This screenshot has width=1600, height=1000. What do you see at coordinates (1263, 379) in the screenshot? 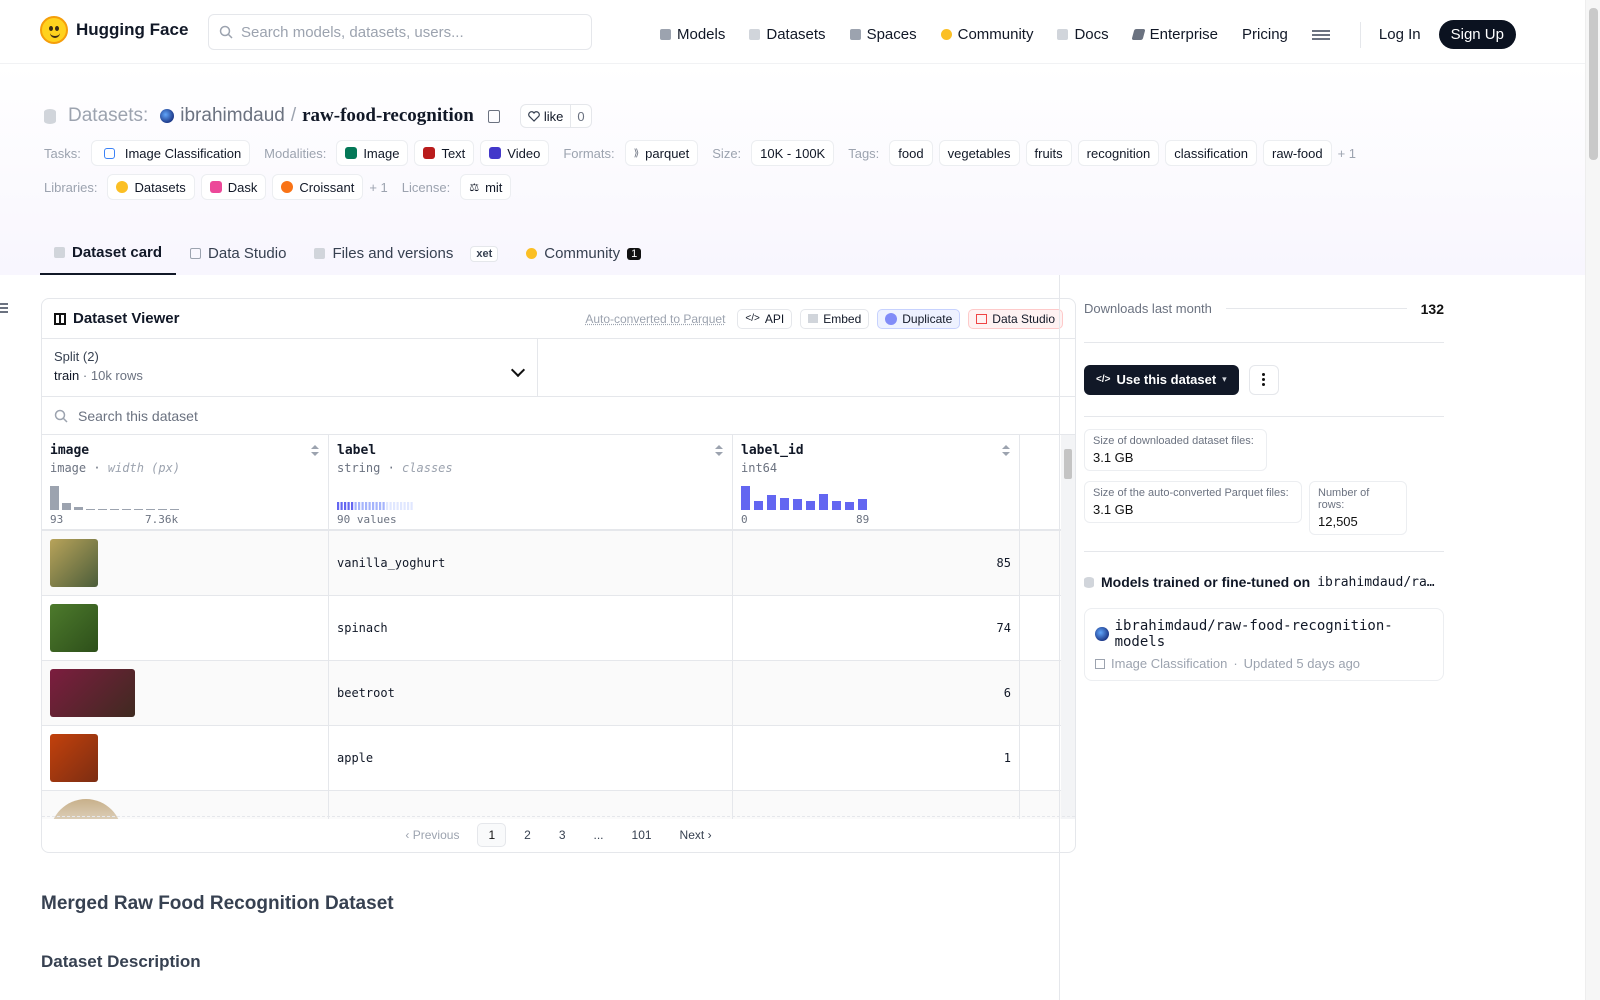
I see `more-options-icon` at bounding box center [1263, 379].